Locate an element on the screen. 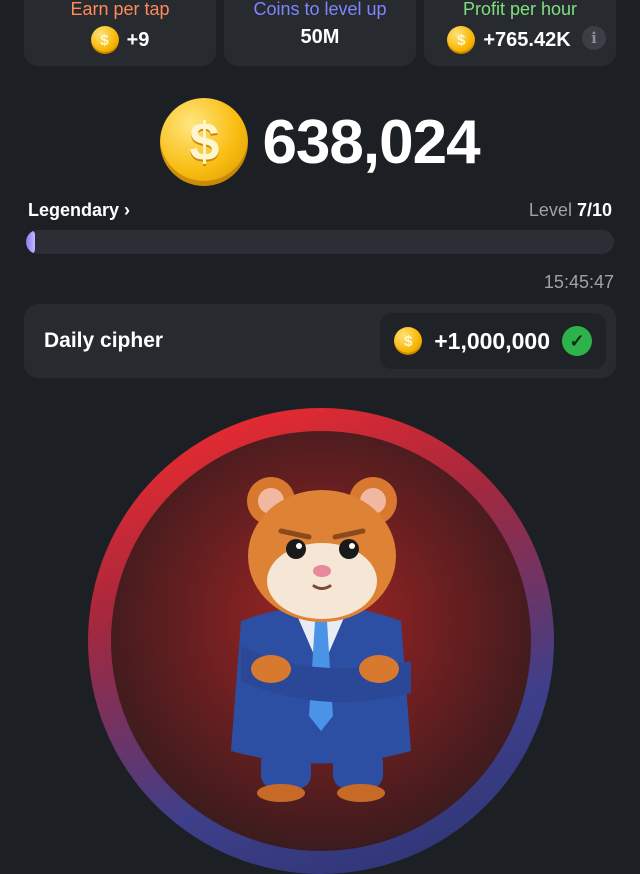  big-coin-icon: $ is located at coordinates (204, 142).